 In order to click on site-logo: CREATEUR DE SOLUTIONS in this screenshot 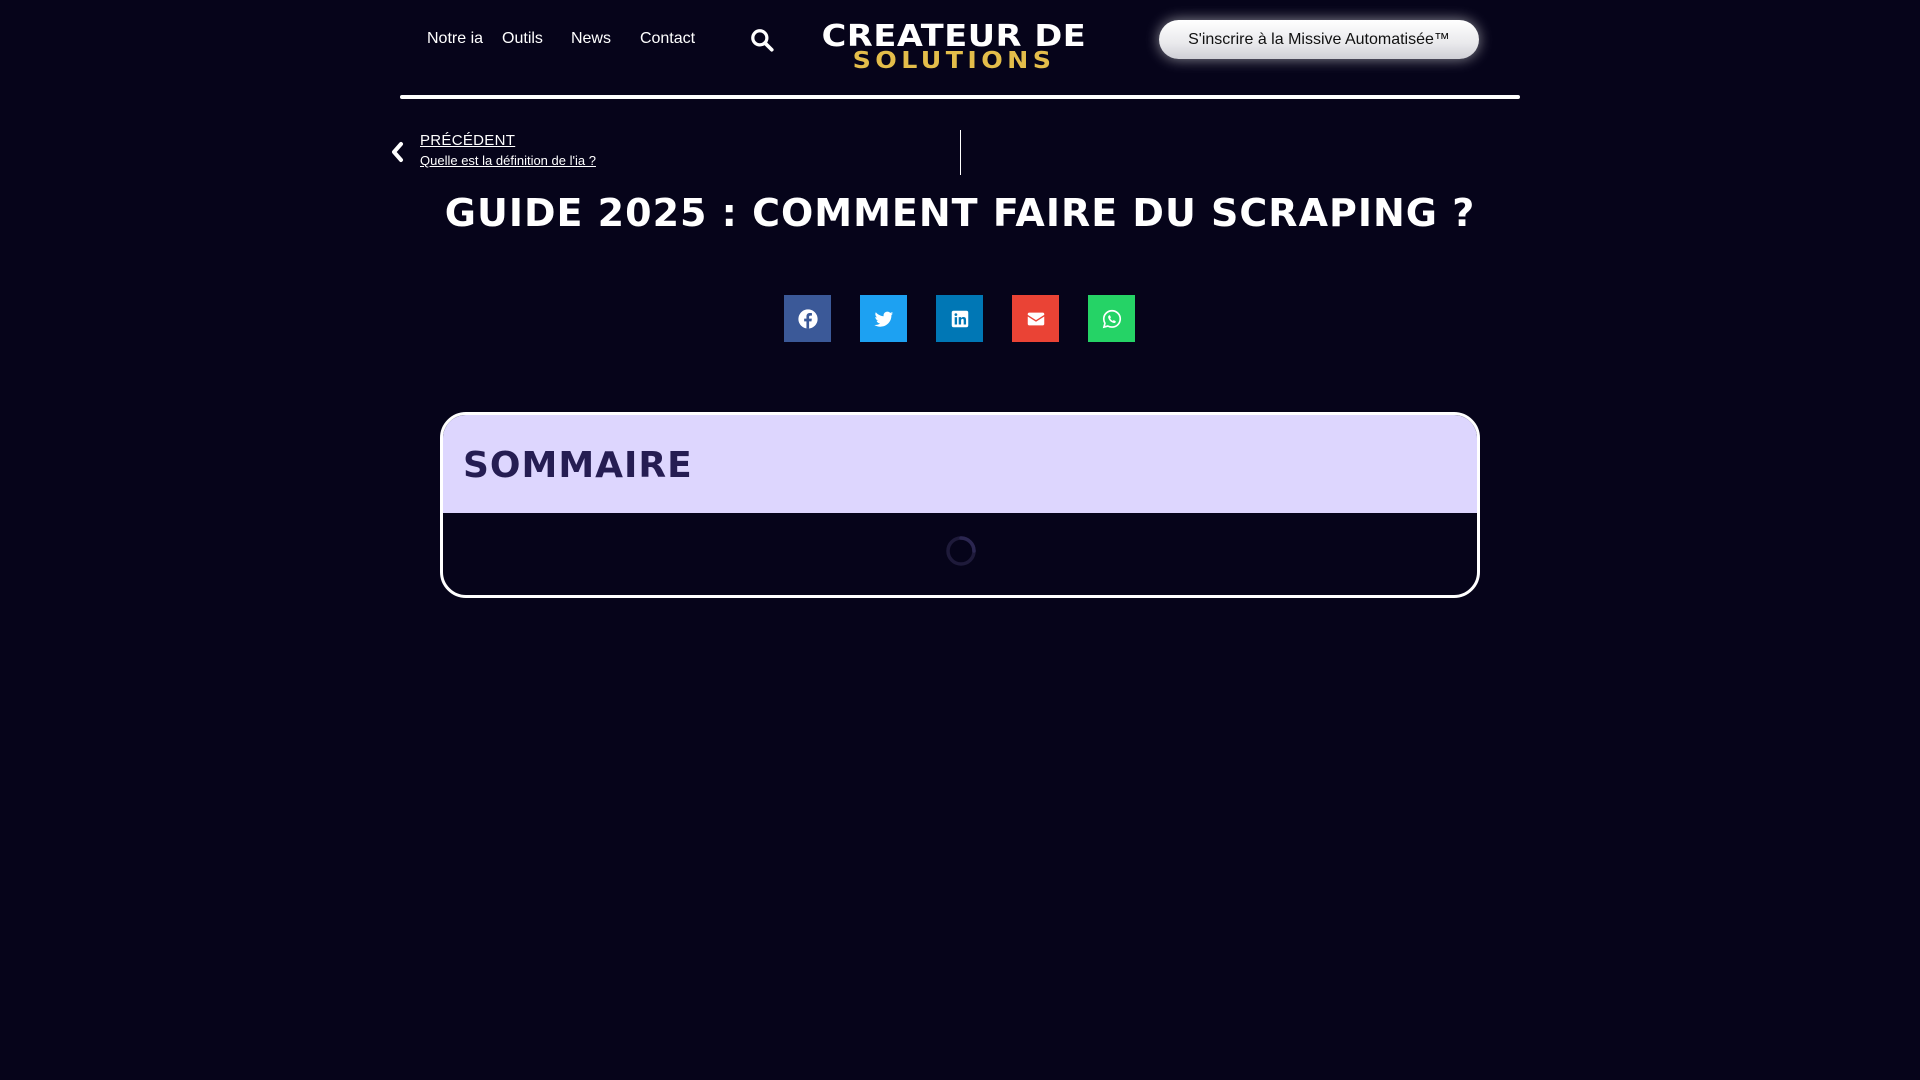, I will do `click(954, 47)`.